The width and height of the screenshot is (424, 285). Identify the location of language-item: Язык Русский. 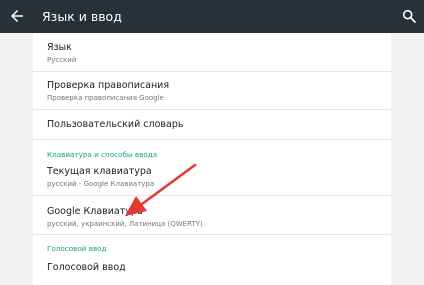
(61, 53).